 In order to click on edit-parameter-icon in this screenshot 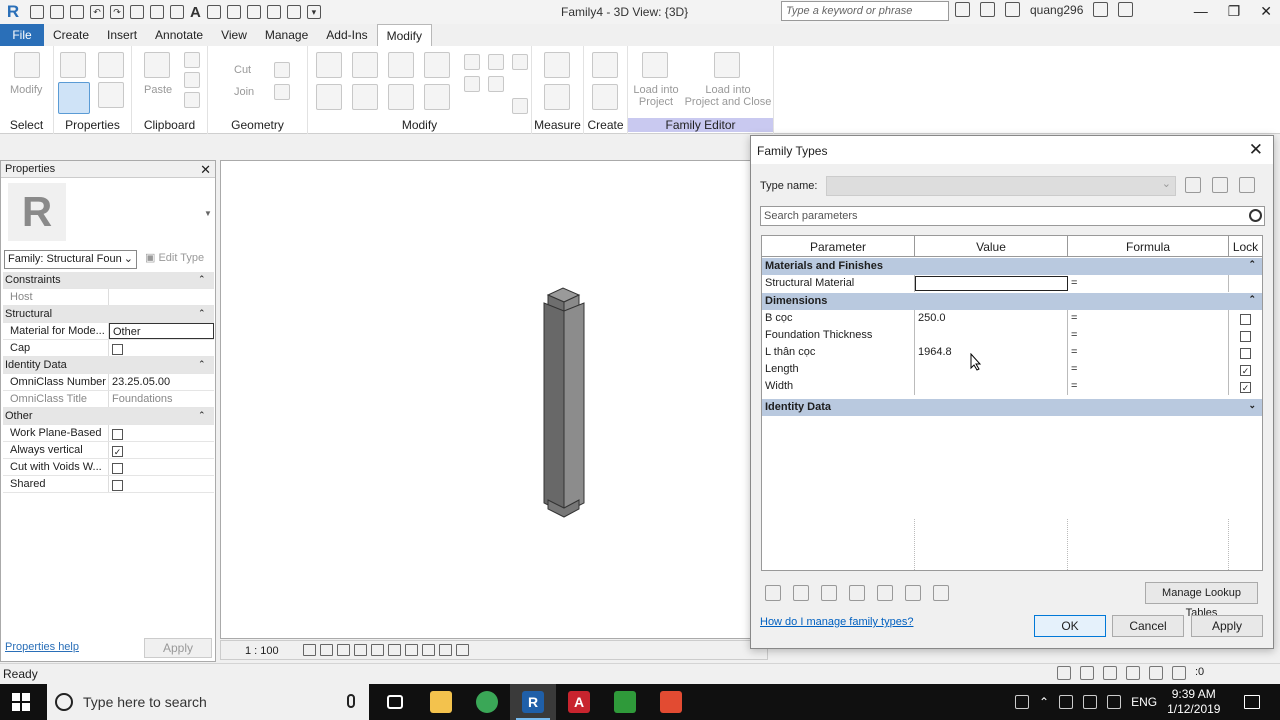, I will do `click(773, 593)`.